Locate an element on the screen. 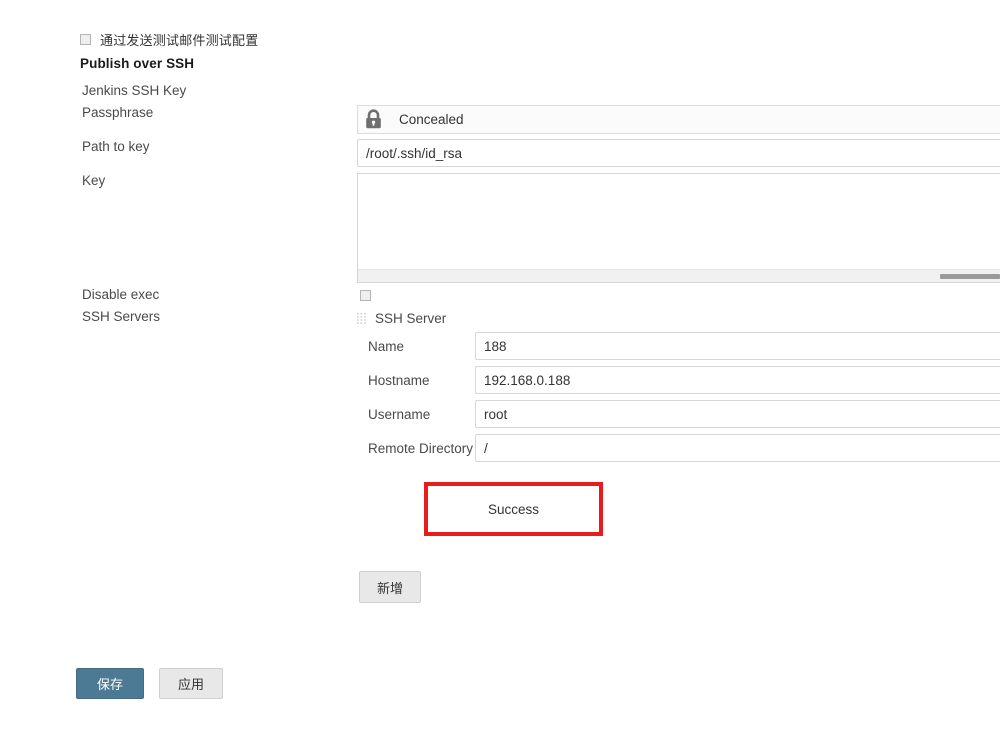 Image resolution: width=1000 pixels, height=733 pixels. ssh-field-row: Hostname is located at coordinates (678, 380).